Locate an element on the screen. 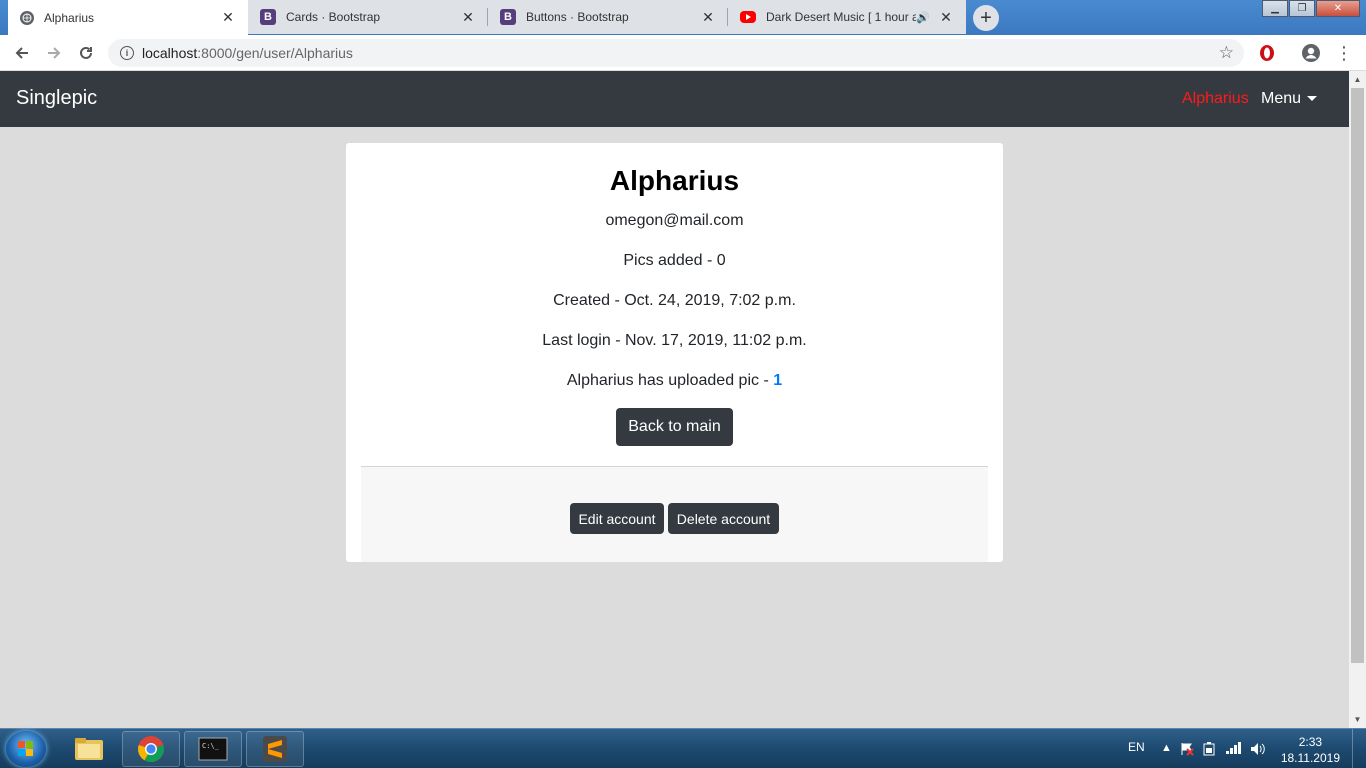 This screenshot has height=768, width=1366. delete-account-button: Delete account is located at coordinates (723, 518).